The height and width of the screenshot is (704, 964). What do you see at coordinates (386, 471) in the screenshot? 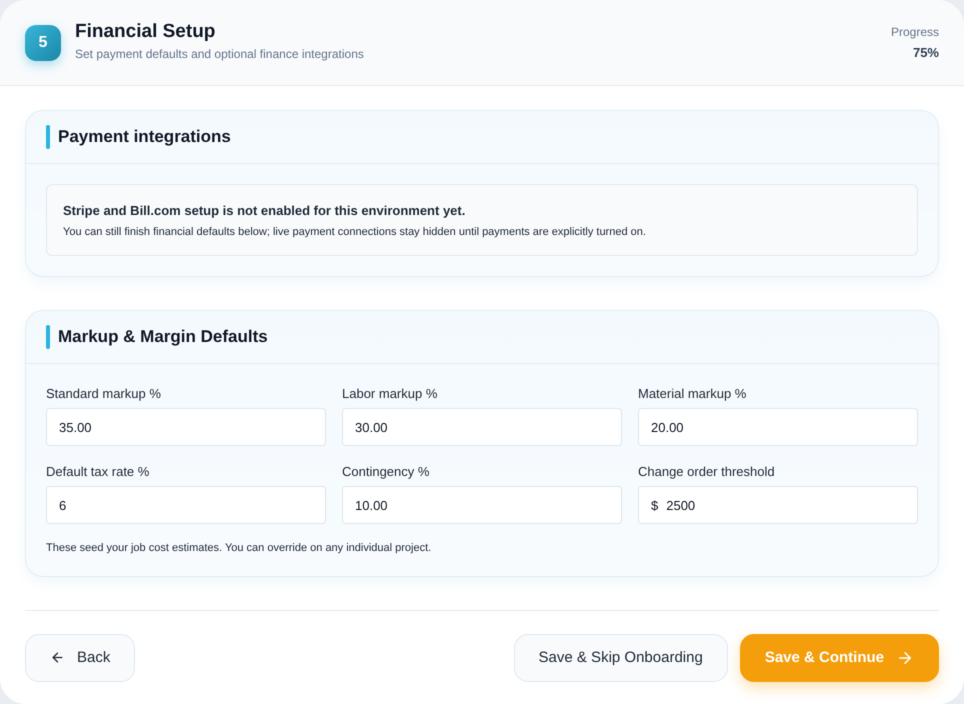
I see `field-label: Contingency %` at bounding box center [386, 471].